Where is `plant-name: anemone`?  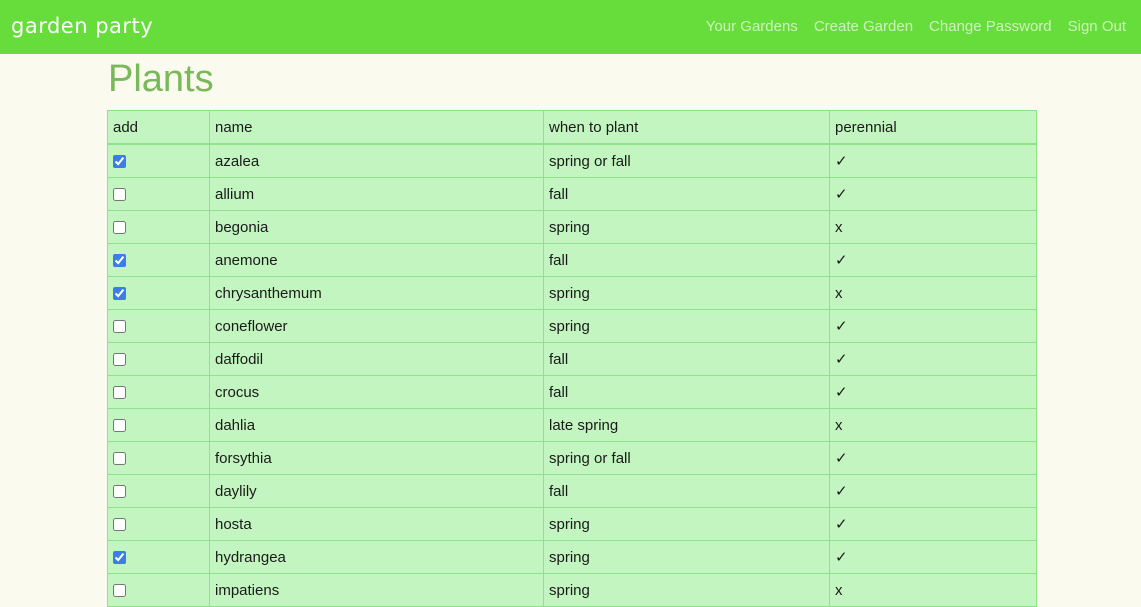 plant-name: anemone is located at coordinates (376, 260).